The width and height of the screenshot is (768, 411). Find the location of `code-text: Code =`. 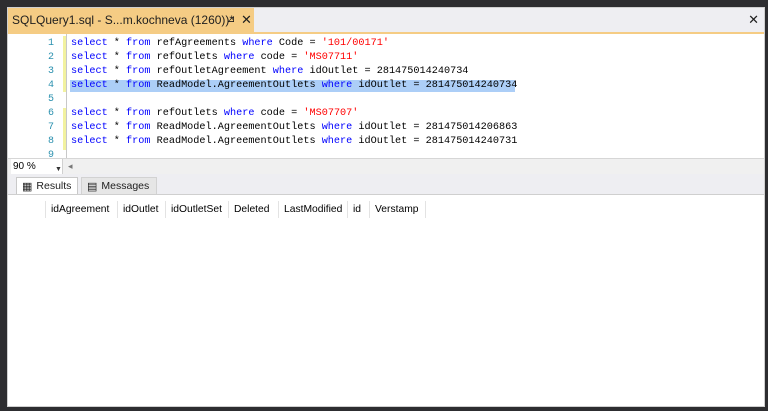

code-text: Code = is located at coordinates (297, 43).